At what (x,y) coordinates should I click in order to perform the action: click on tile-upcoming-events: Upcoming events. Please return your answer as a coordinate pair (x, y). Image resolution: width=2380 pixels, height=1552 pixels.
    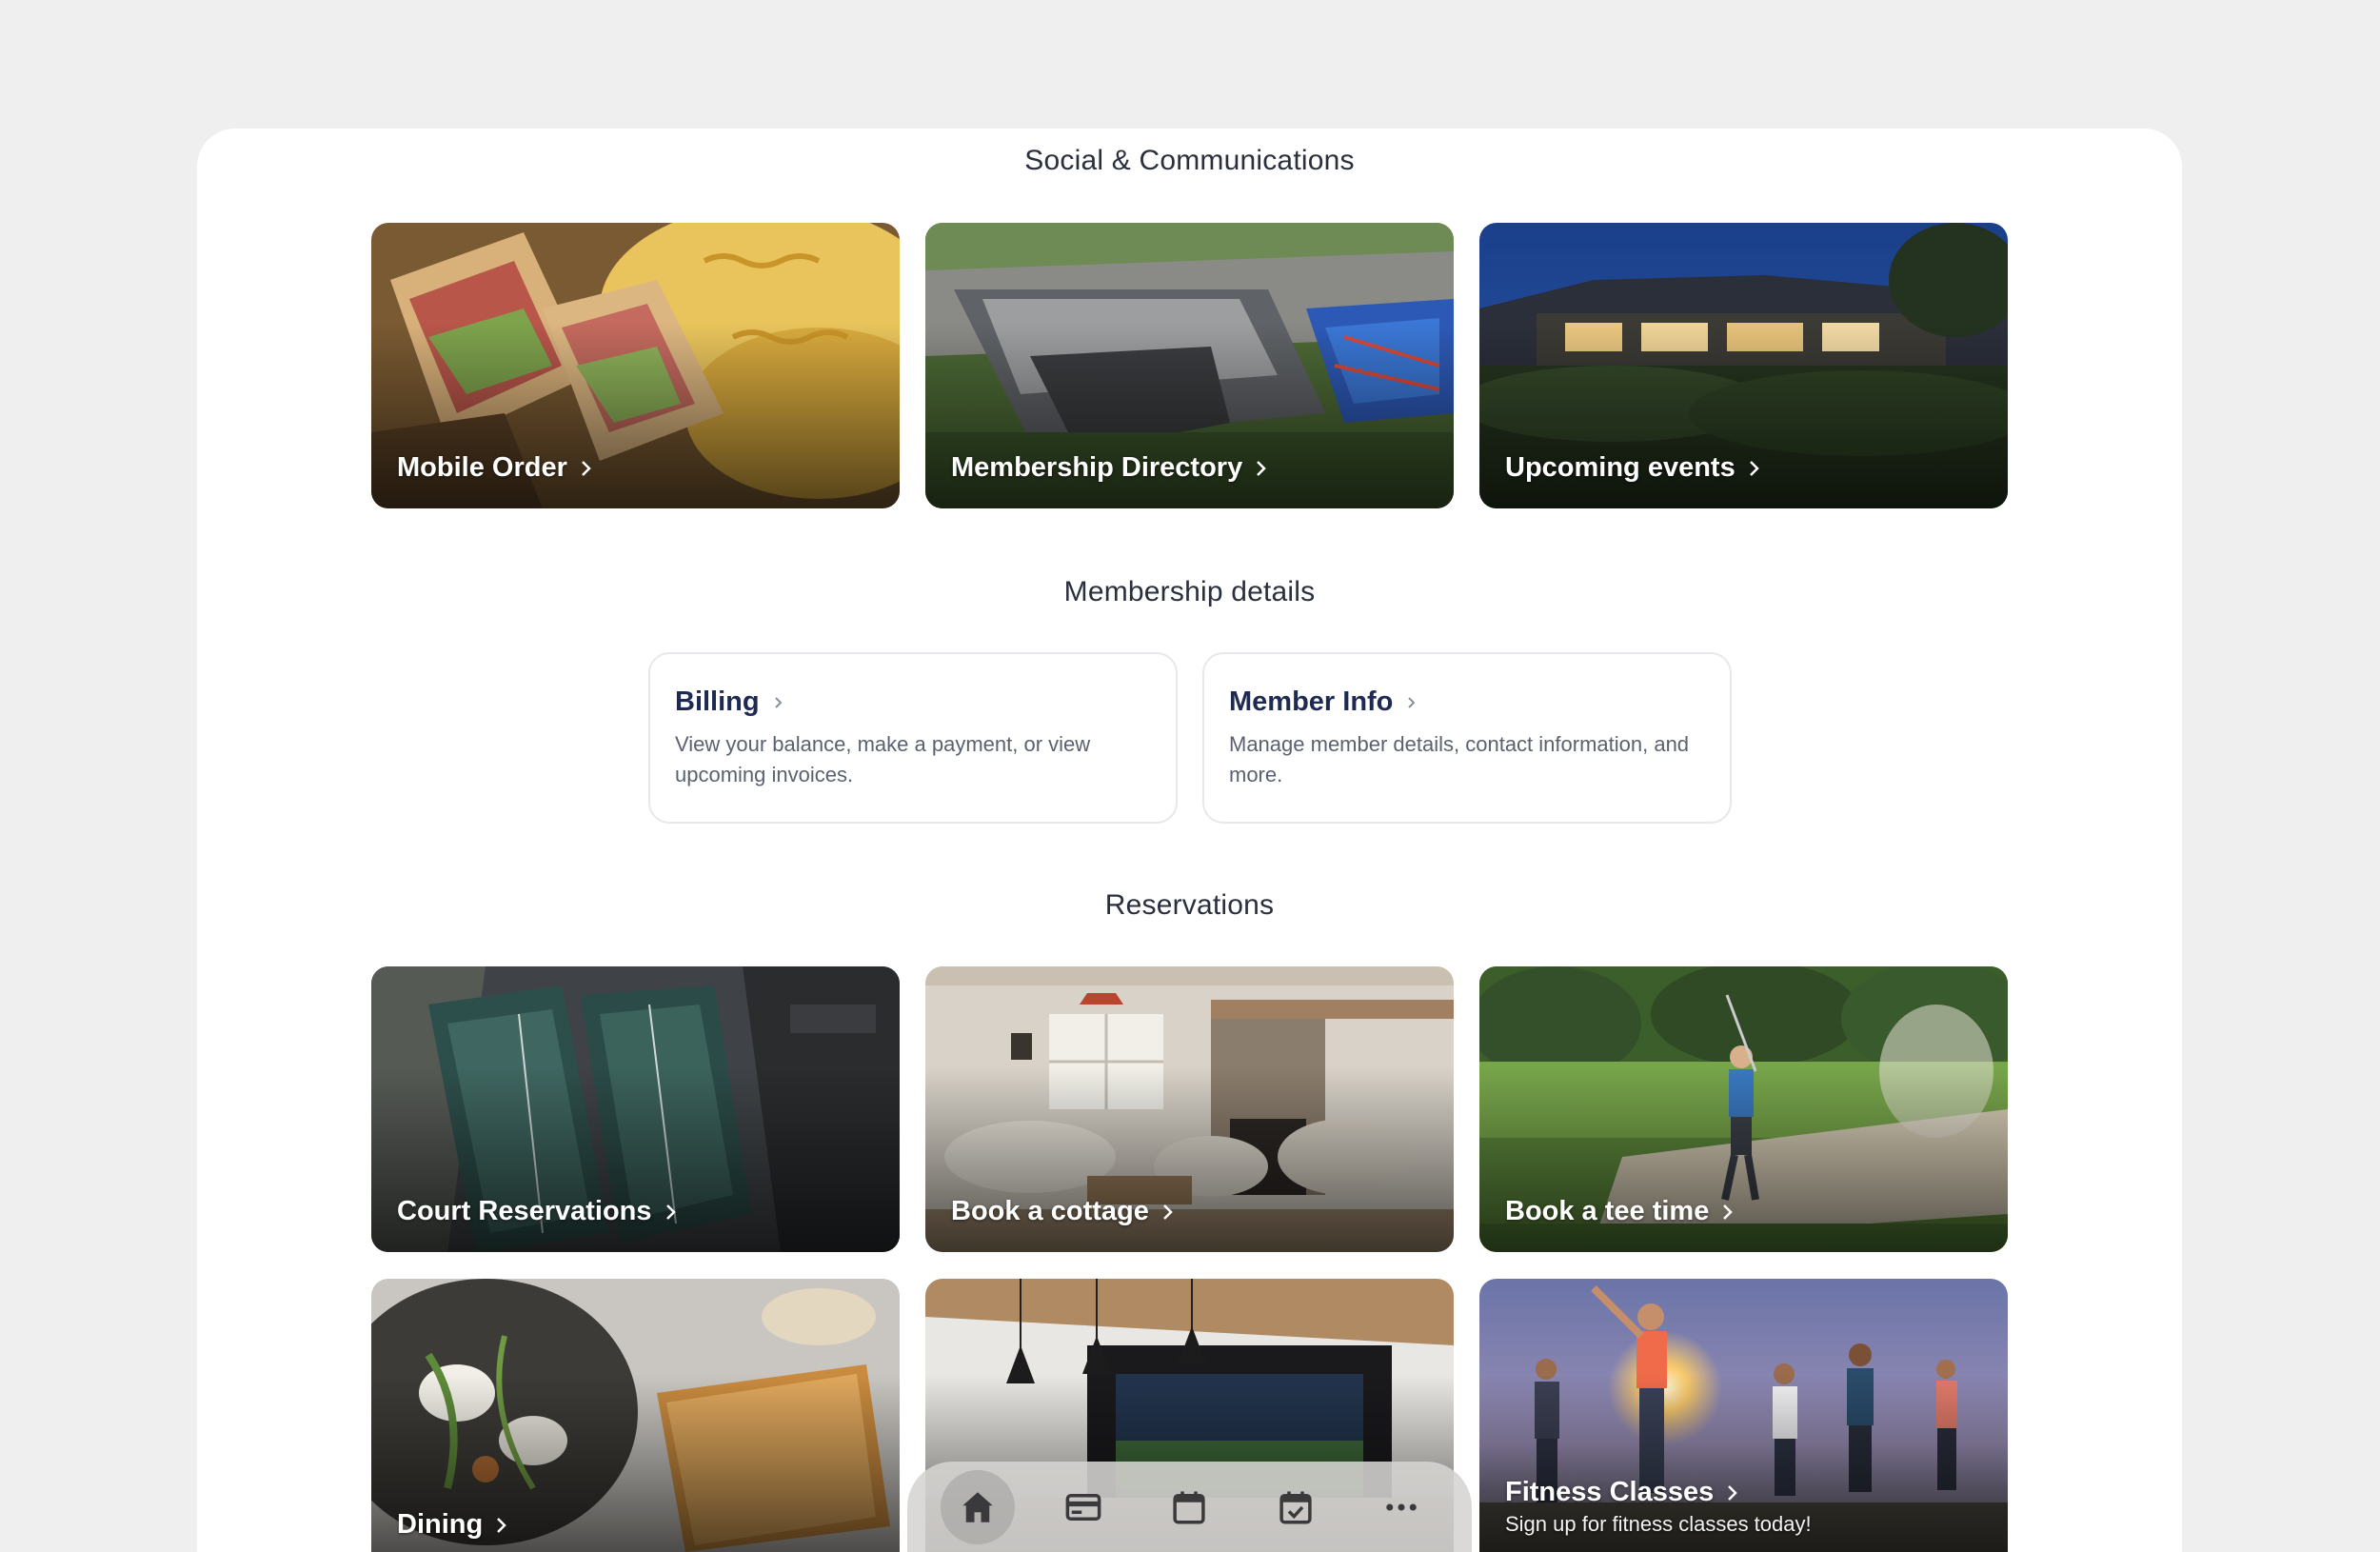
    Looking at the image, I should click on (1743, 366).